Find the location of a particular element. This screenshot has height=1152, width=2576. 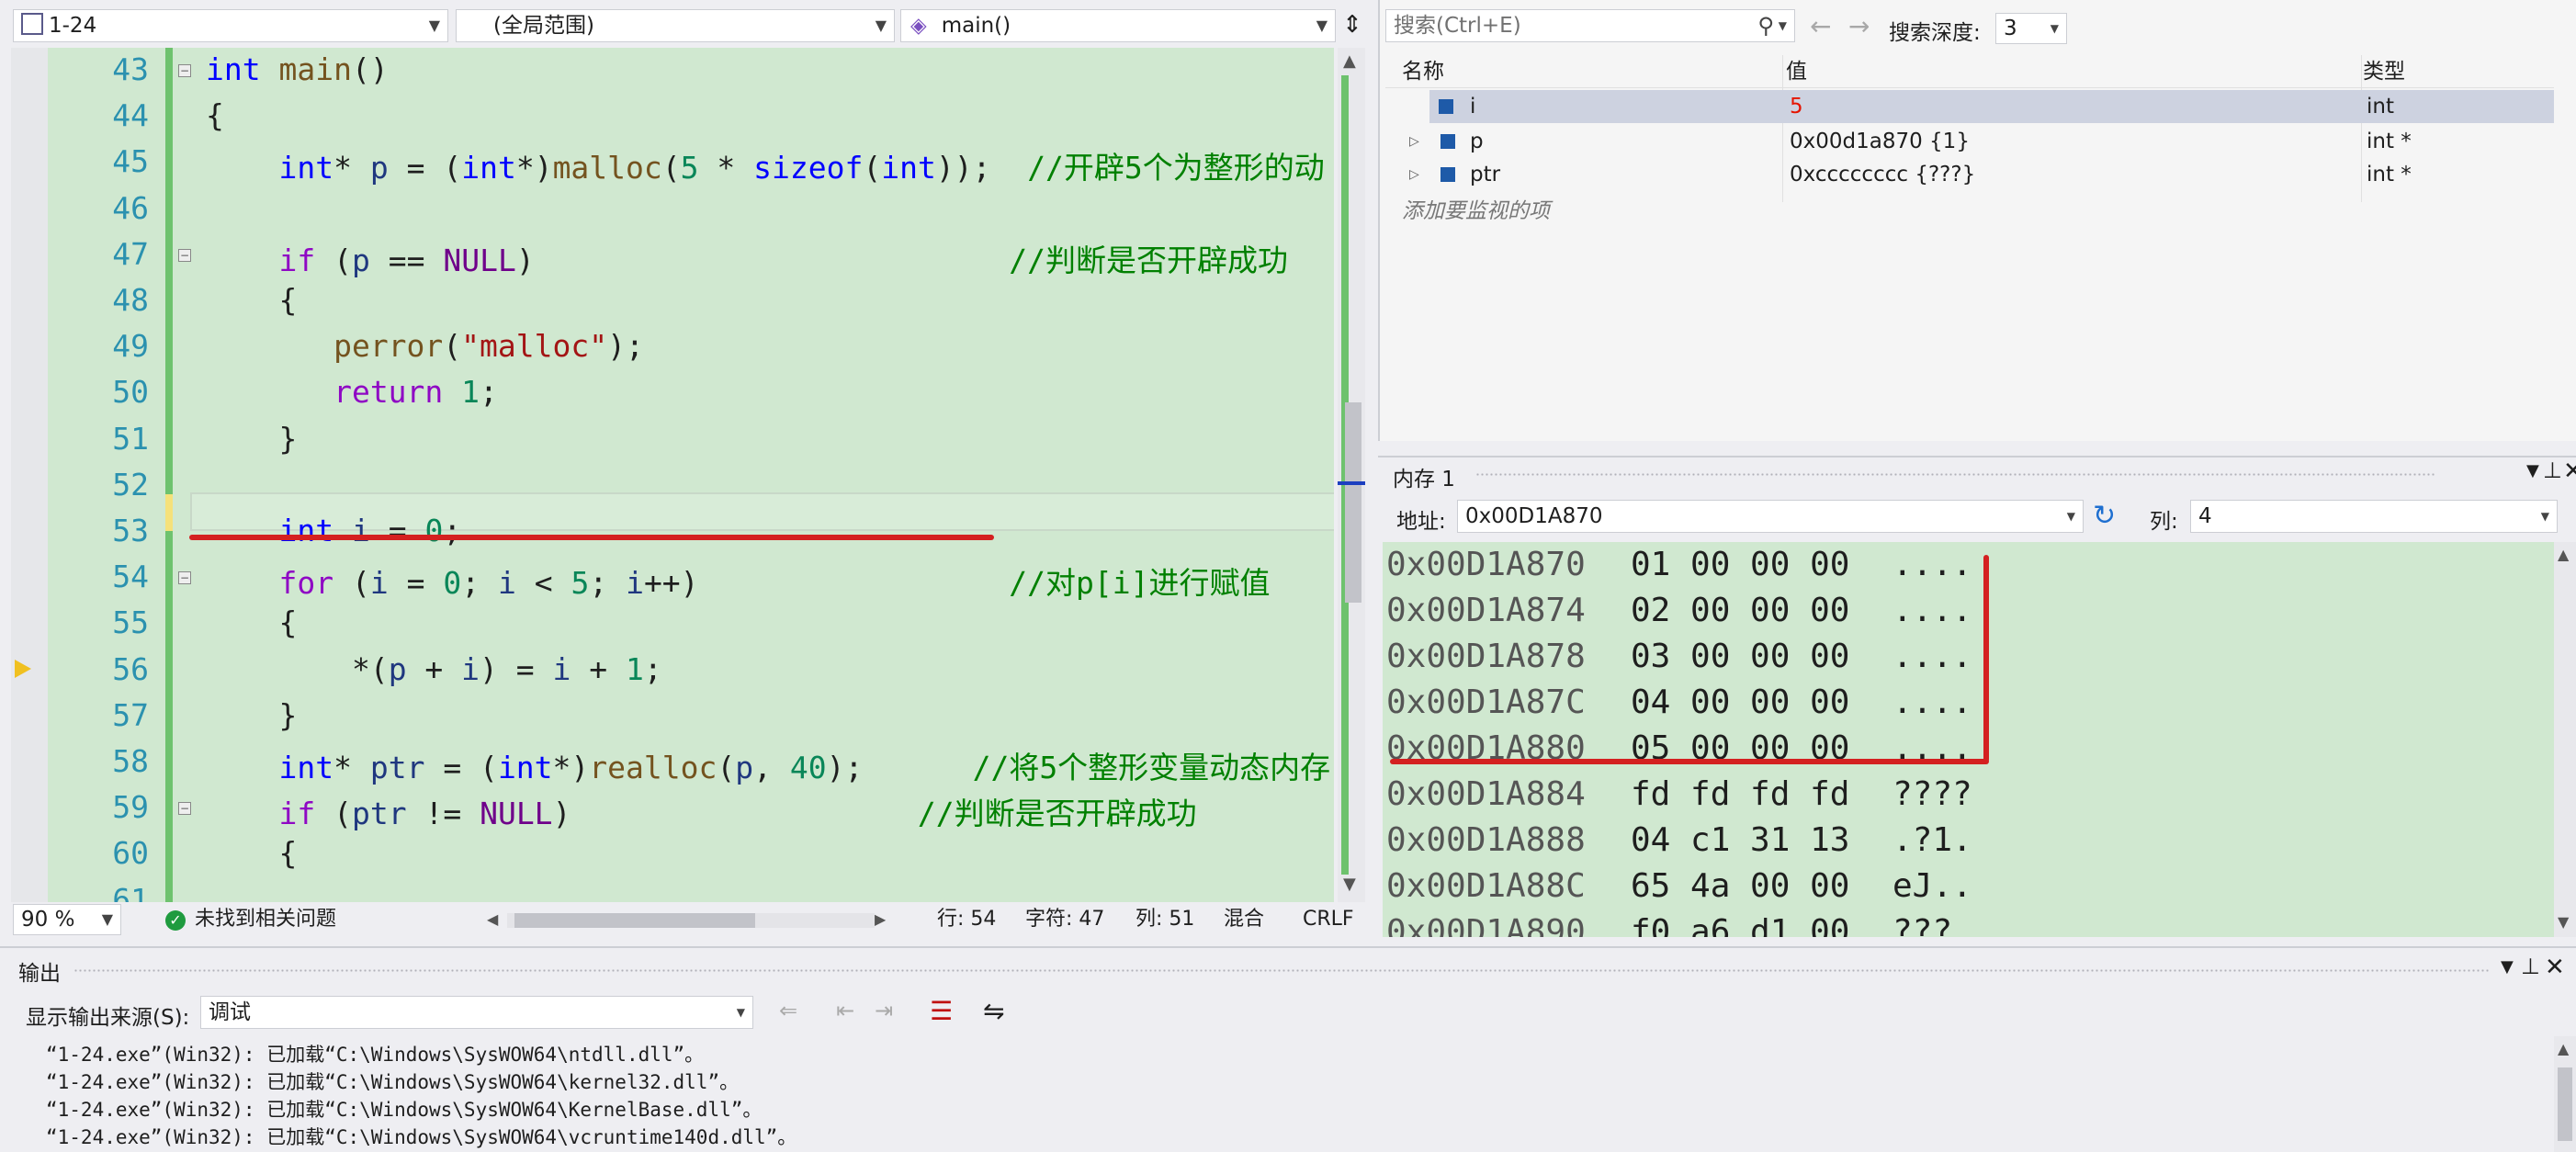

issues-status: 未找到相关问题 is located at coordinates (265, 920).